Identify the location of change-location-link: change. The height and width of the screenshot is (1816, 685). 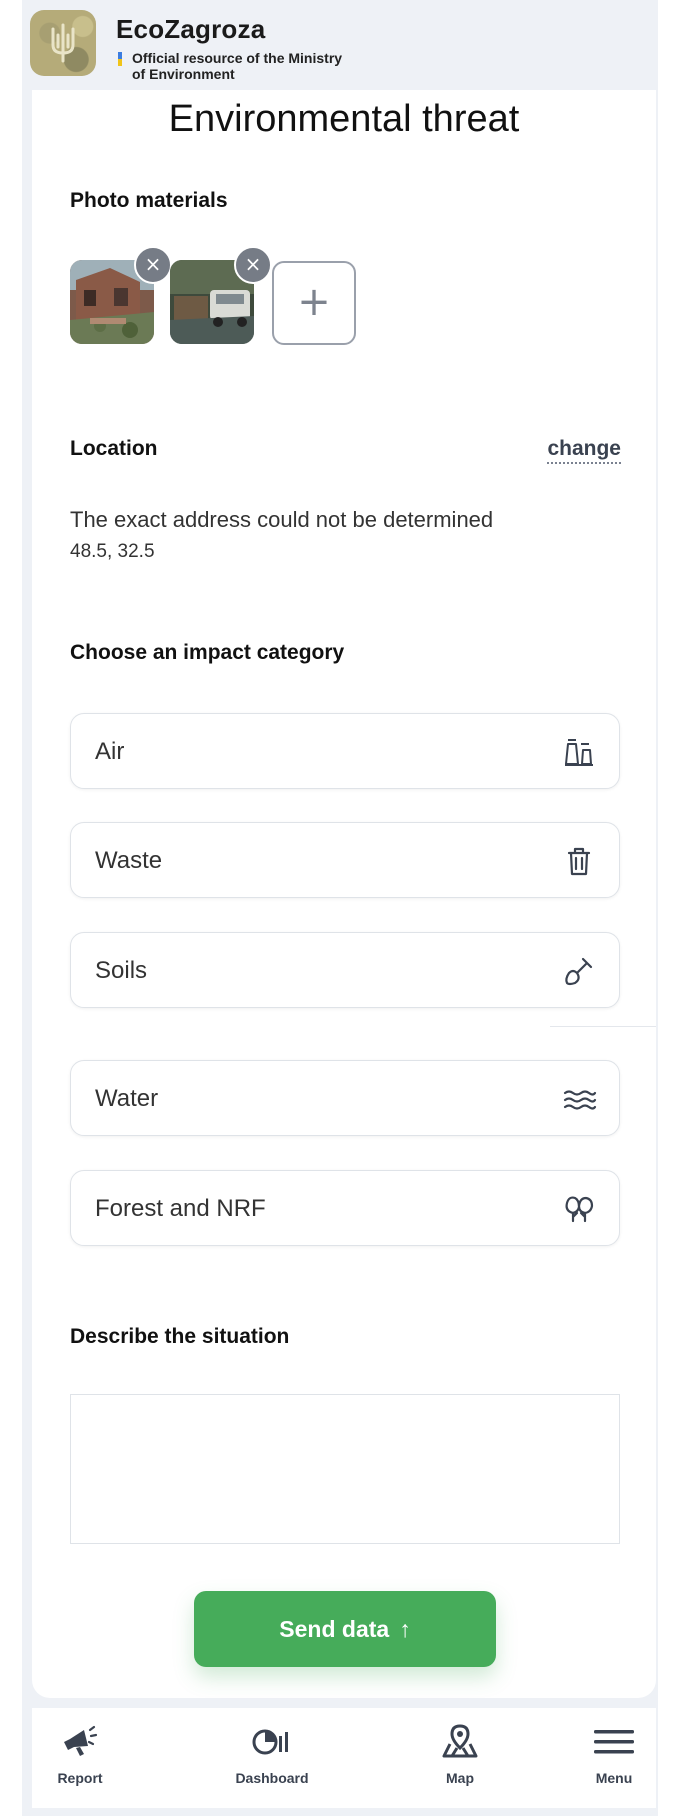
(584, 450).